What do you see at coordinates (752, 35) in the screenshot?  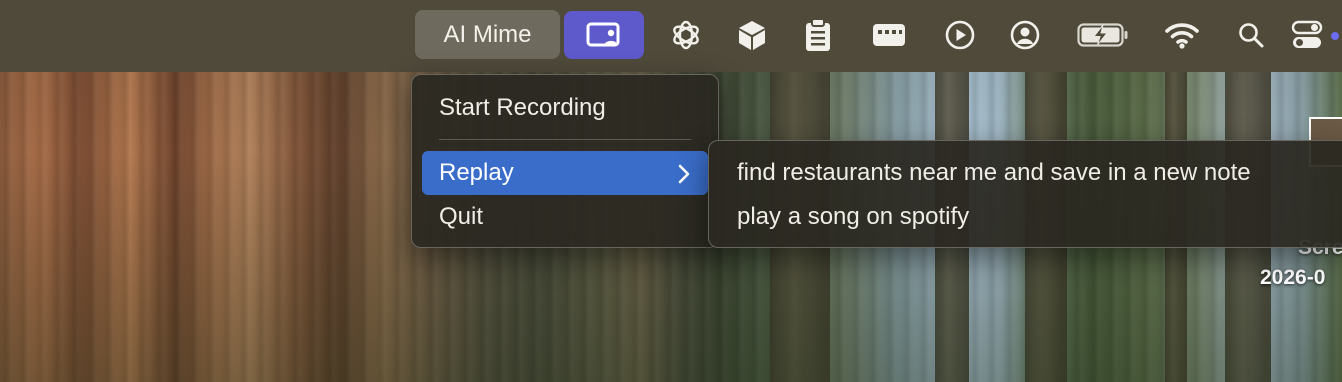 I see `cube-icon` at bounding box center [752, 35].